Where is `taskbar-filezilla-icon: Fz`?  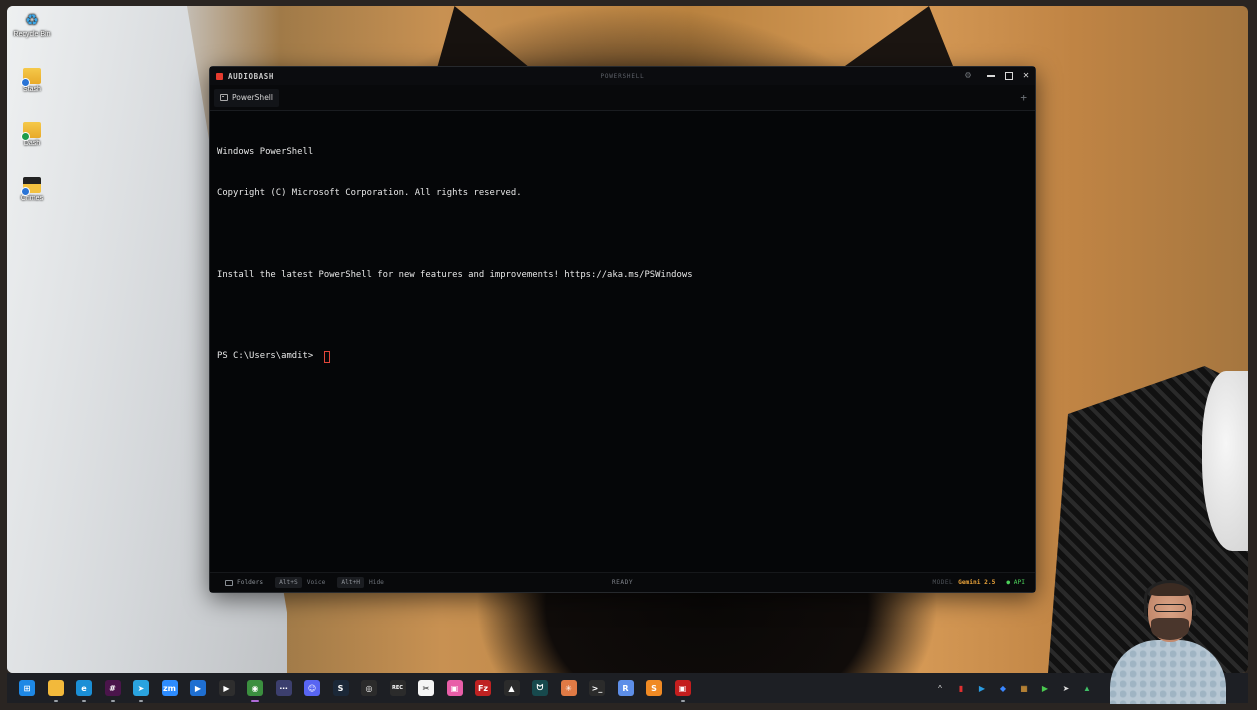 taskbar-filezilla-icon: Fz is located at coordinates (483, 688).